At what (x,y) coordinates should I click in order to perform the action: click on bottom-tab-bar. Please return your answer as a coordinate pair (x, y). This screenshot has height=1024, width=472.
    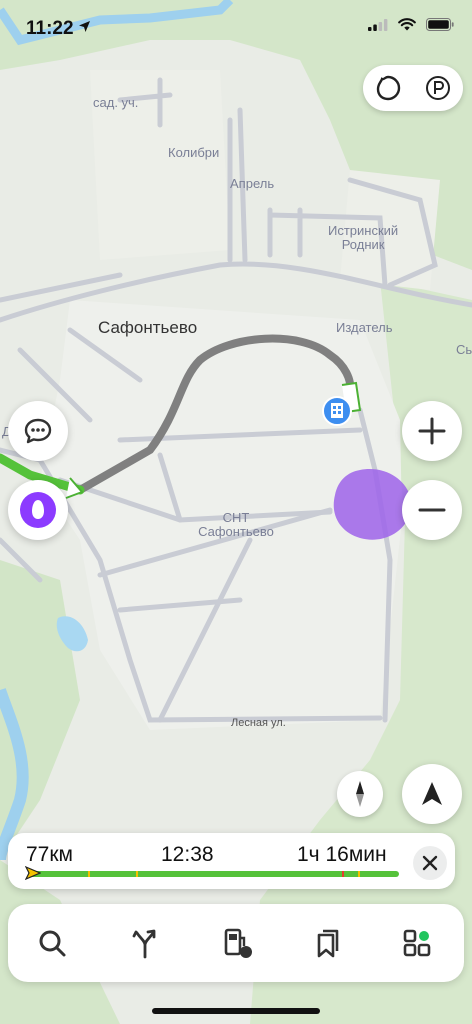
    Looking at the image, I should click on (236, 943).